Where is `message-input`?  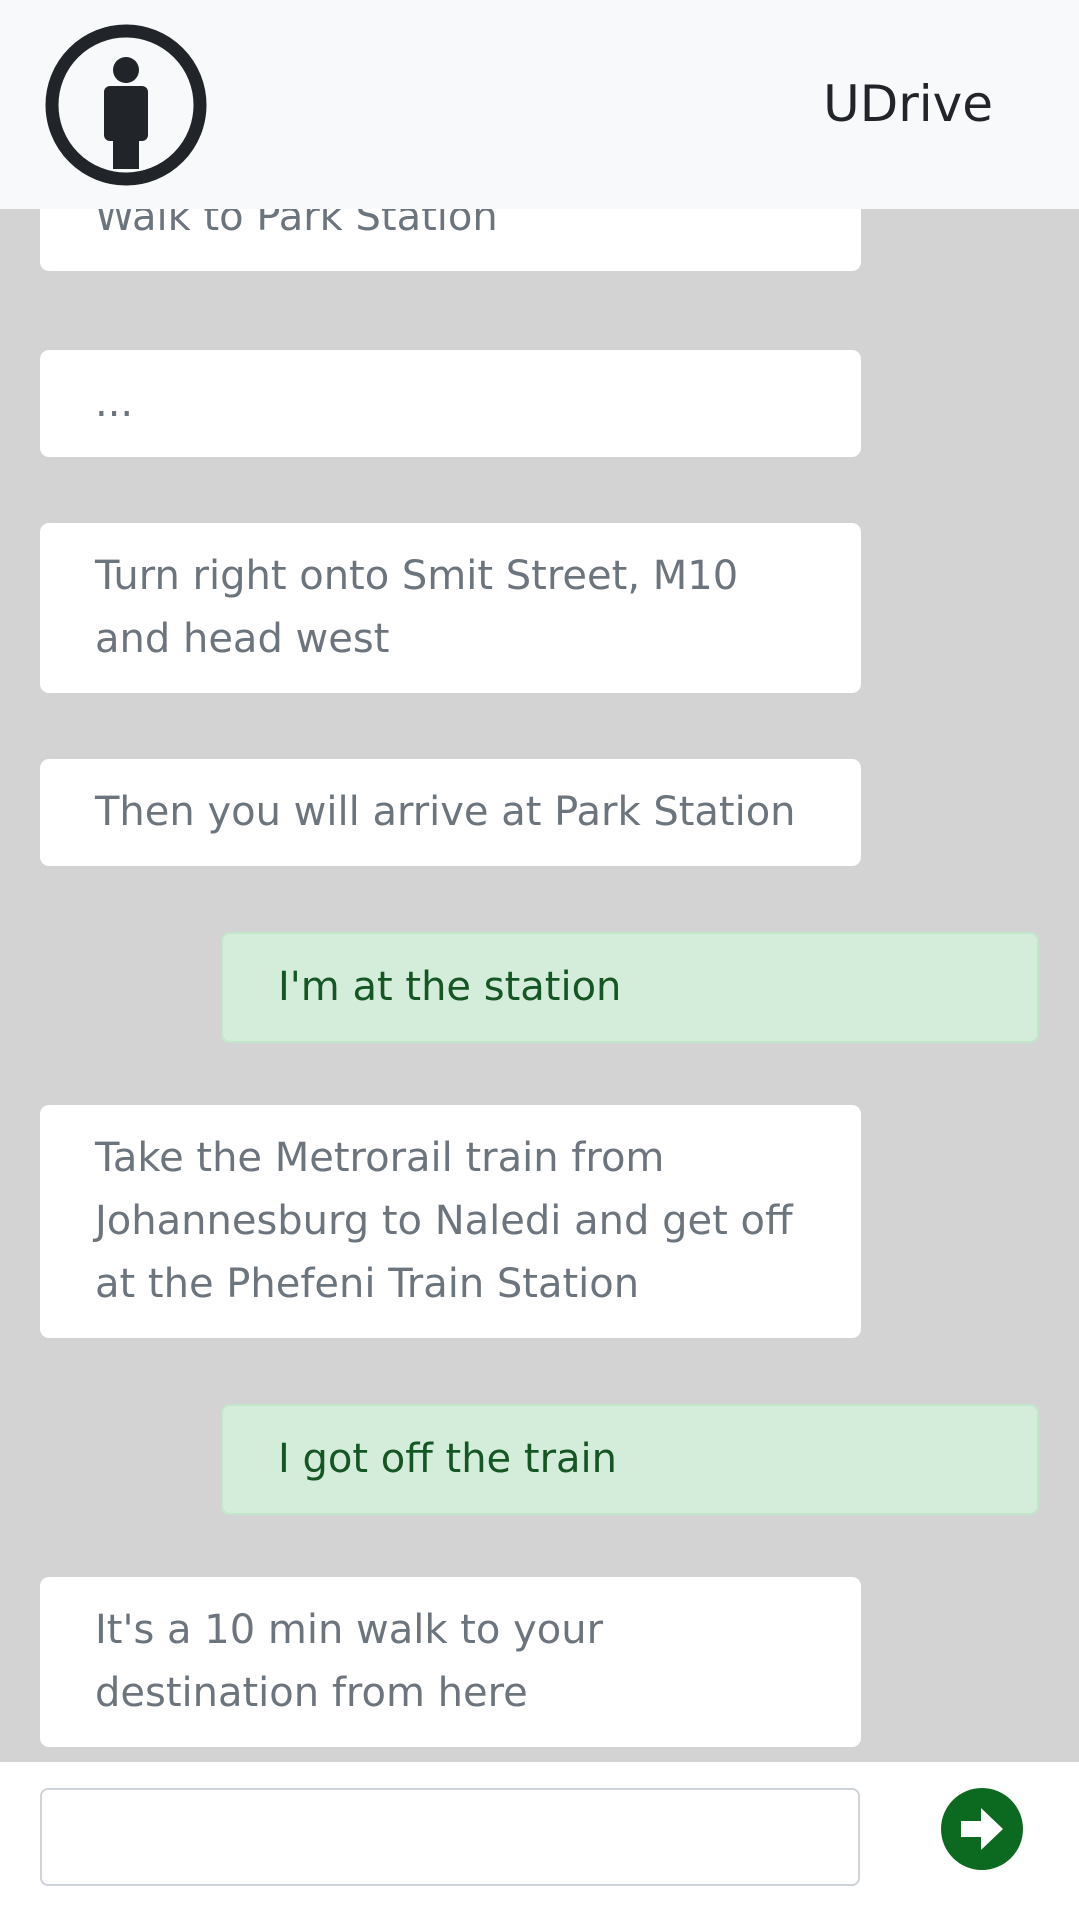 message-input is located at coordinates (450, 1837).